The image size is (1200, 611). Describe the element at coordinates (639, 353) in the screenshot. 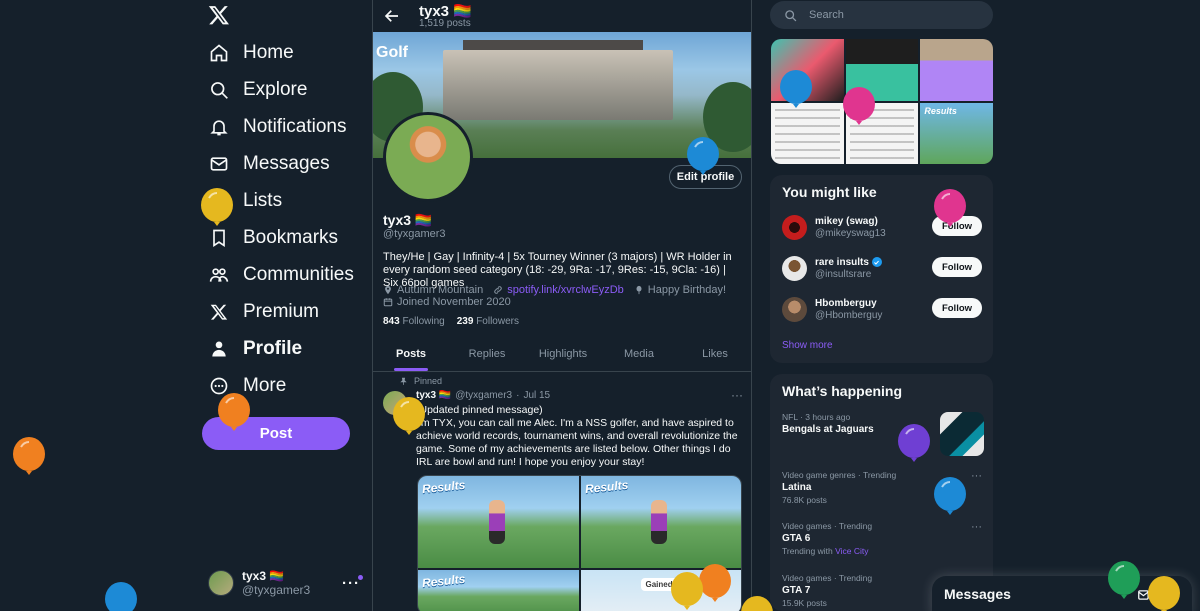

I see `tab-media: Media` at that location.